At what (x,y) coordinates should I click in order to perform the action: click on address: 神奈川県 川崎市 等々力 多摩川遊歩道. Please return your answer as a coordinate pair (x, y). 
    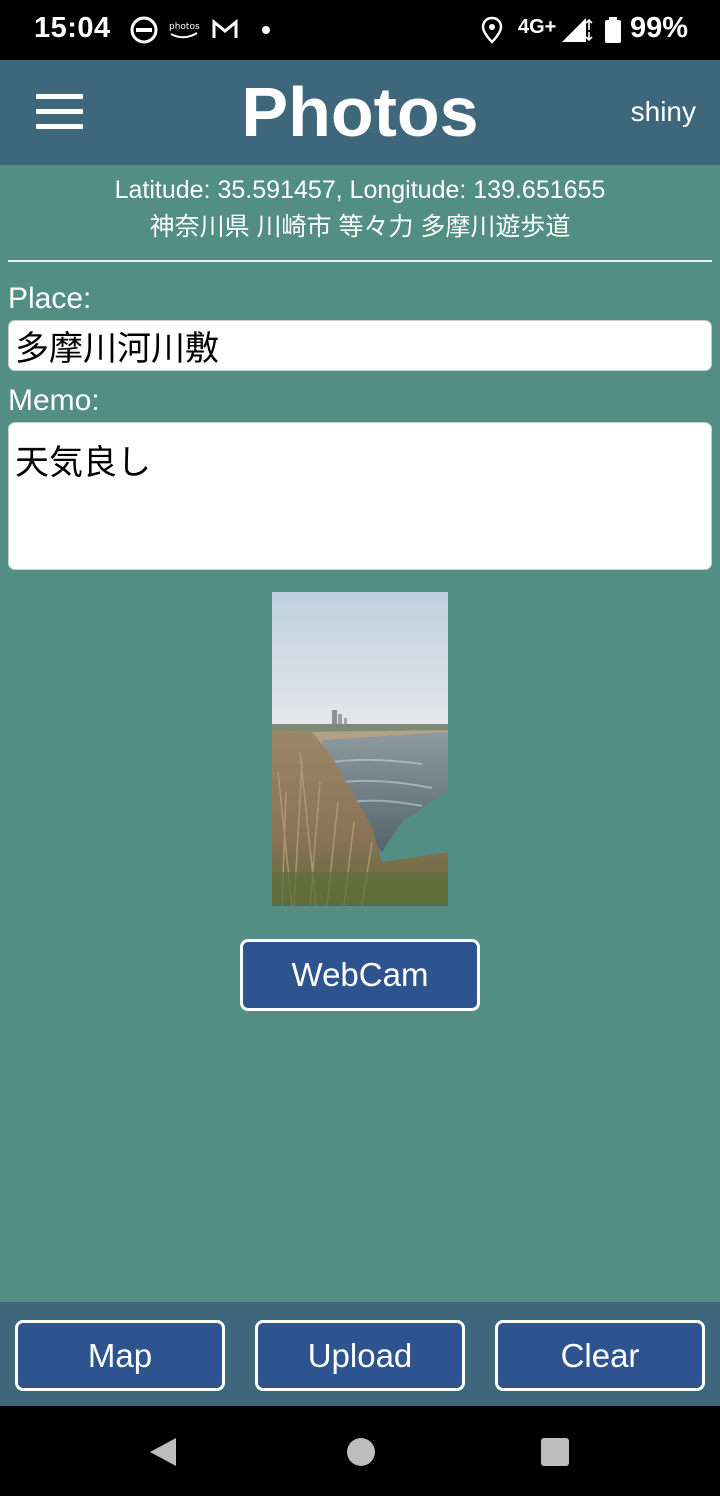
    Looking at the image, I should click on (360, 227).